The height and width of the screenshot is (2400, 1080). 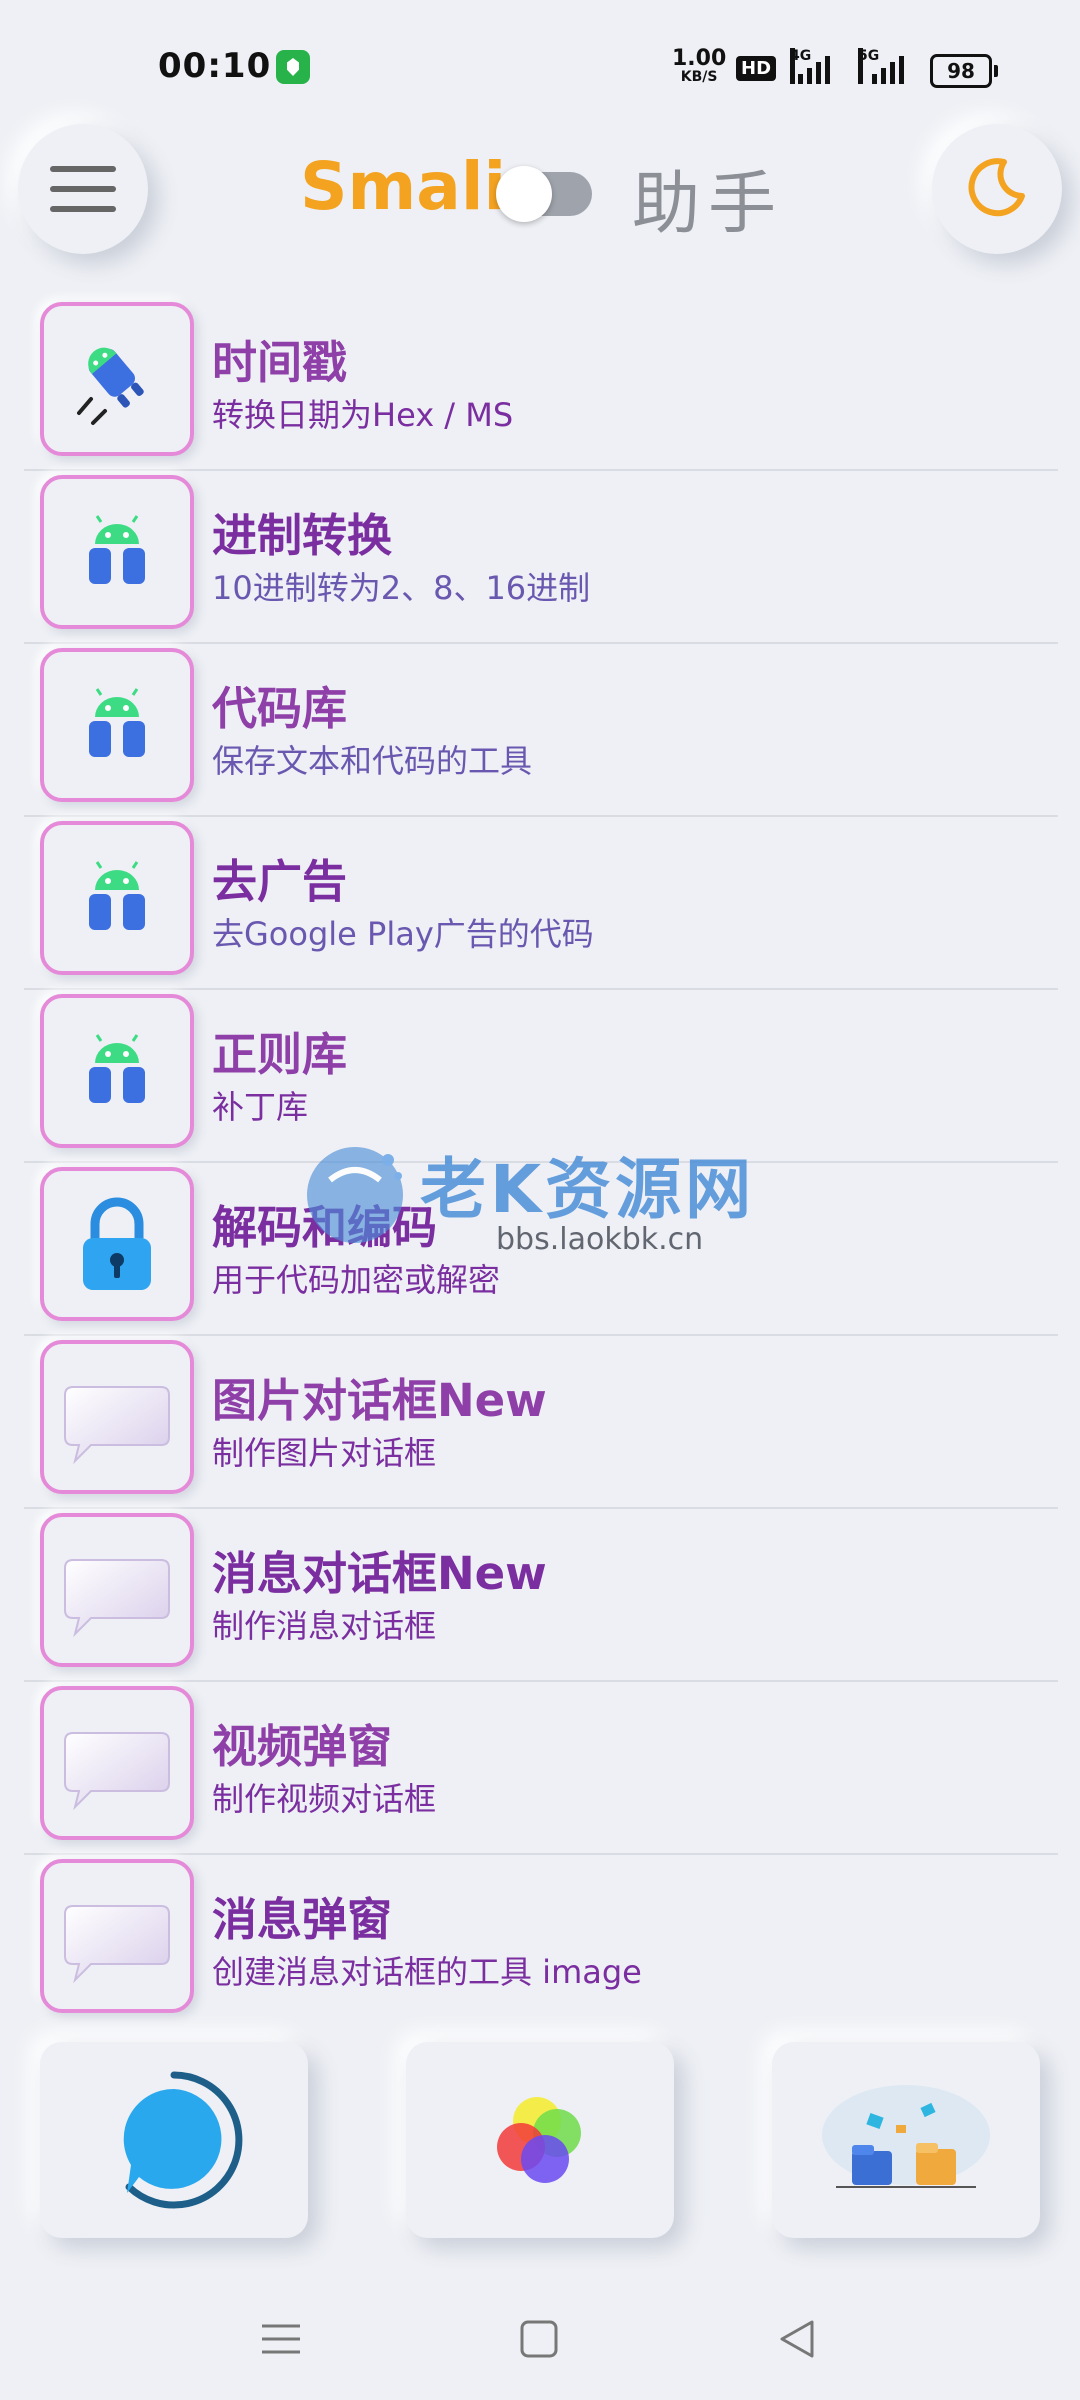 What do you see at coordinates (280, 881) in the screenshot?
I see `tool-title: 去广告` at bounding box center [280, 881].